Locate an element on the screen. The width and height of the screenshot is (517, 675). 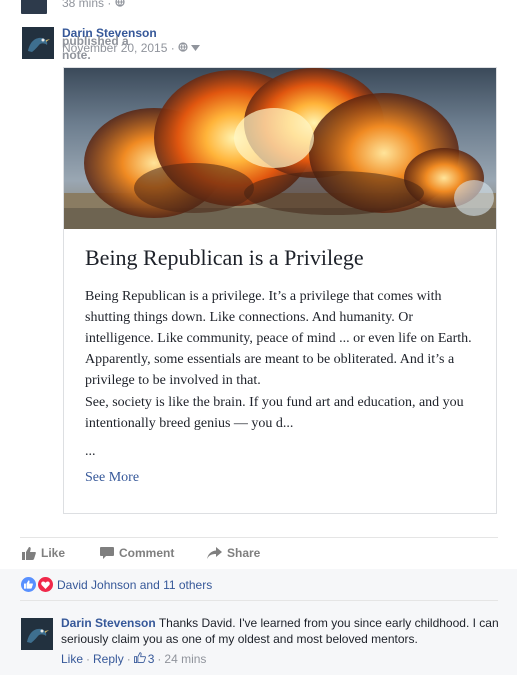
action-bar: Like Comment Share is located at coordinates (259, 553).